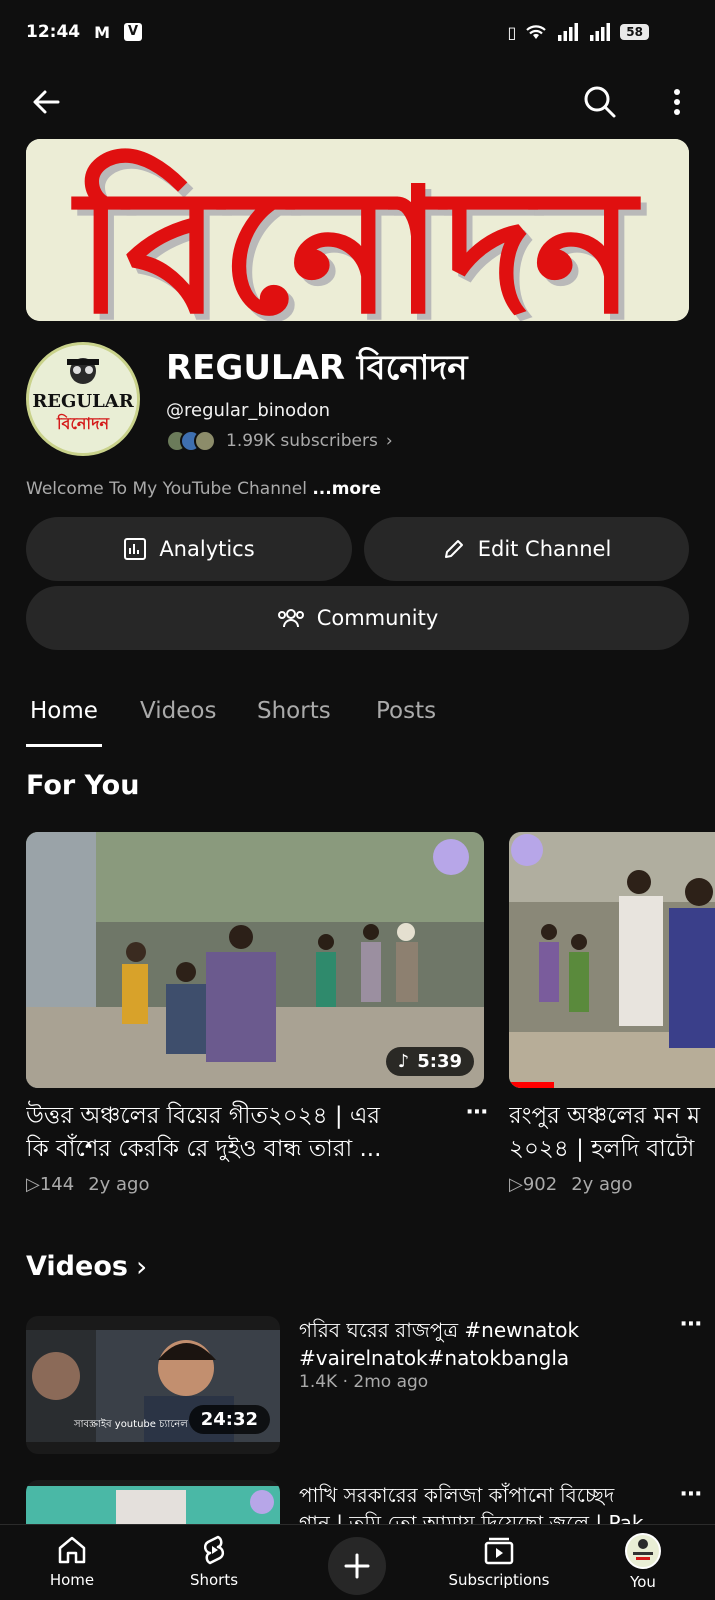 The width and height of the screenshot is (715, 1600). I want to click on channel-tabs: Home Videos Shorts Posts, so click(357, 719).